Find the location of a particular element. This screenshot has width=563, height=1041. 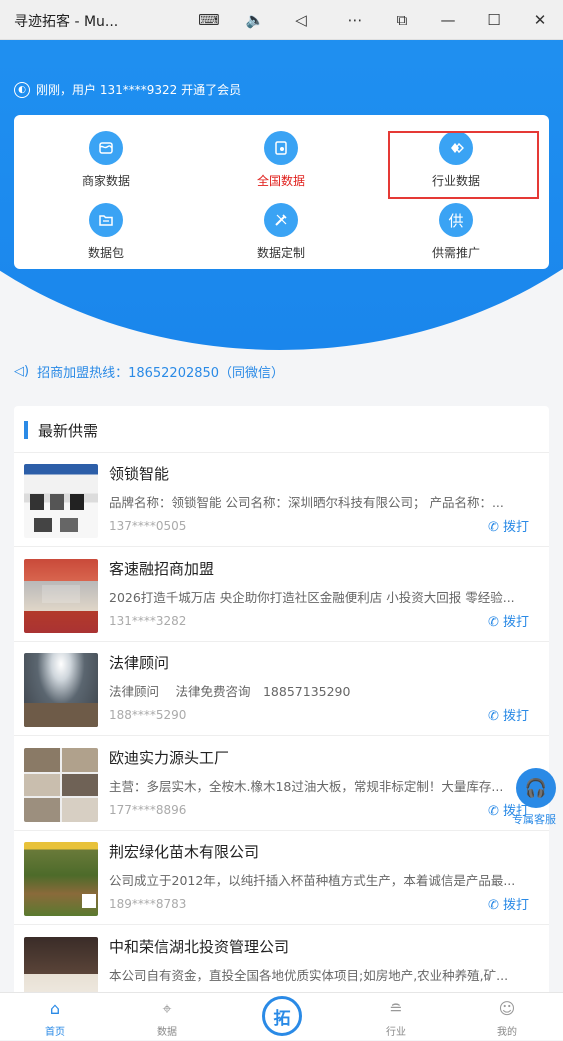

item-name: 法律顾问 is located at coordinates (139, 663).